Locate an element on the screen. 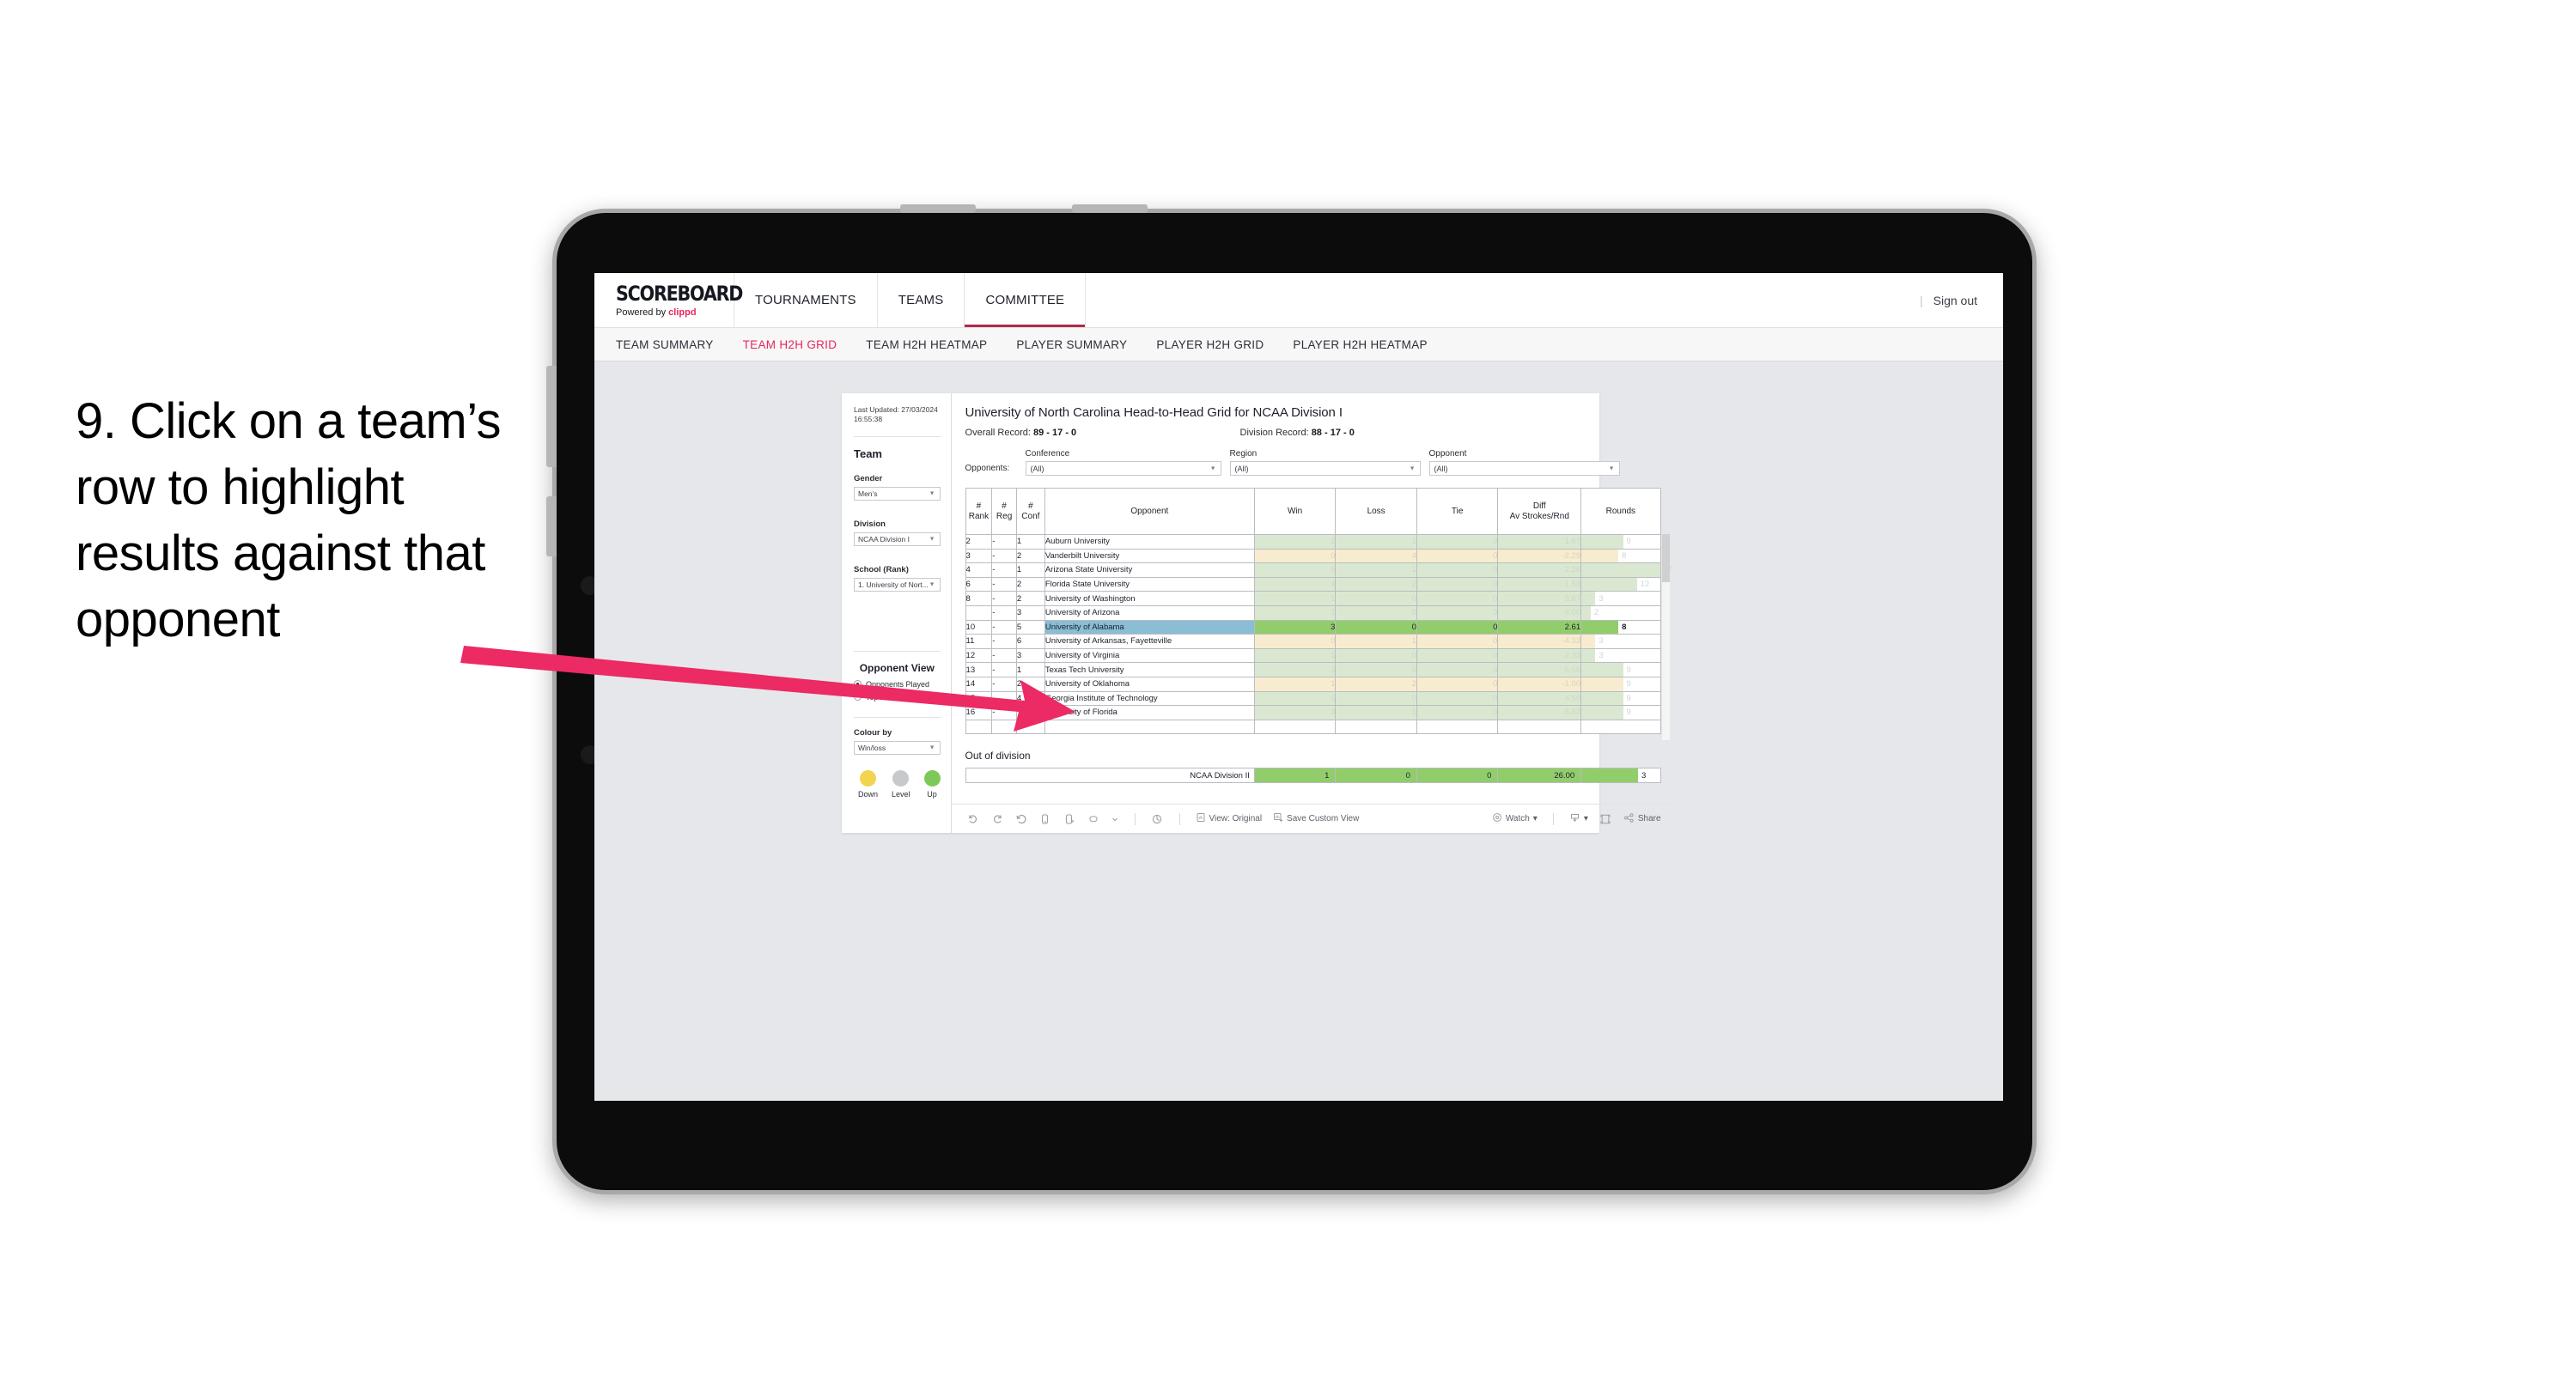 This screenshot has height=1385, width=2576. pause-refresh-icon is located at coordinates (1157, 818).